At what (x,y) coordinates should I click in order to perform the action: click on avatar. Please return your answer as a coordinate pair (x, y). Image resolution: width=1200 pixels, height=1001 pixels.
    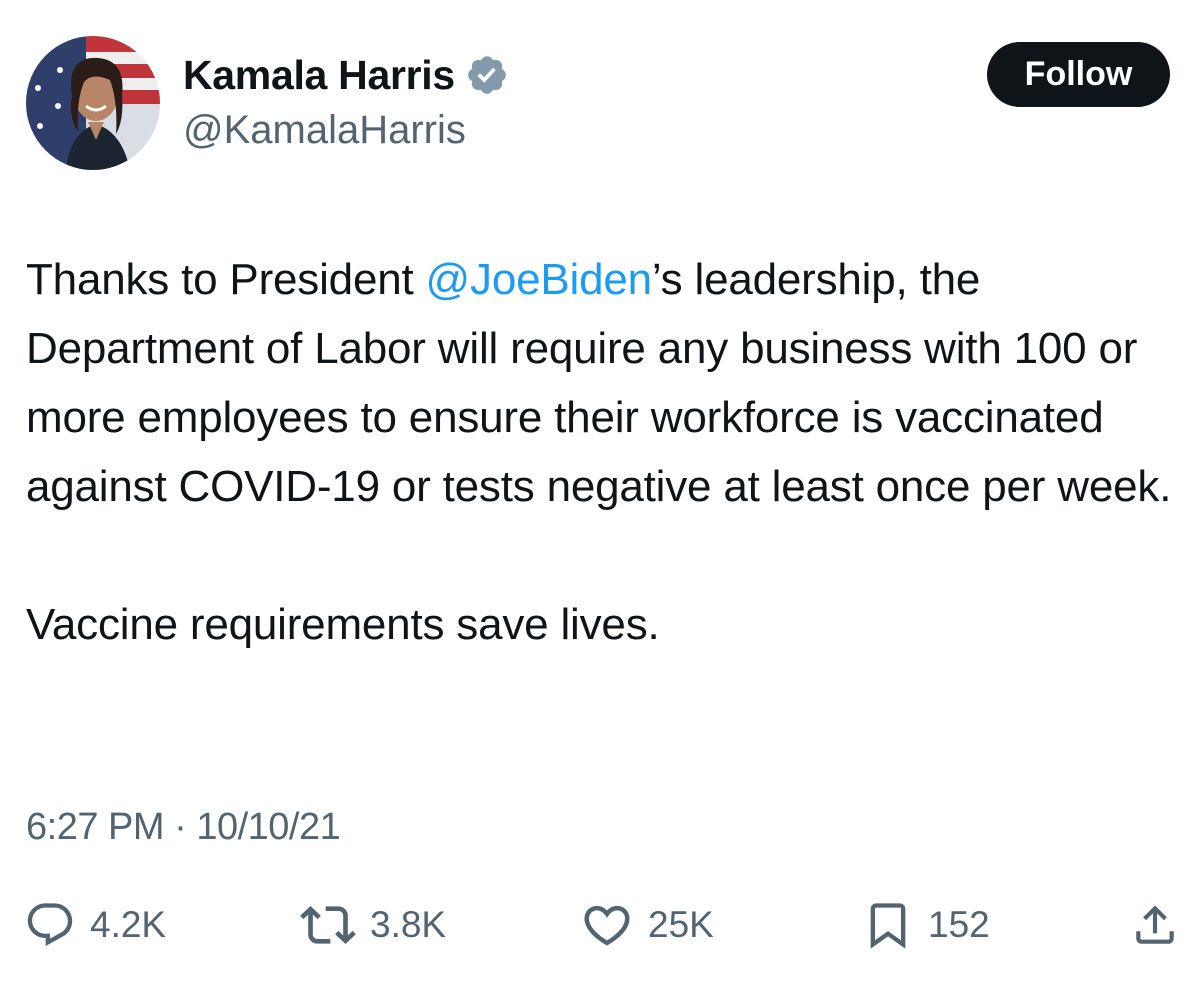
    Looking at the image, I should click on (93, 103).